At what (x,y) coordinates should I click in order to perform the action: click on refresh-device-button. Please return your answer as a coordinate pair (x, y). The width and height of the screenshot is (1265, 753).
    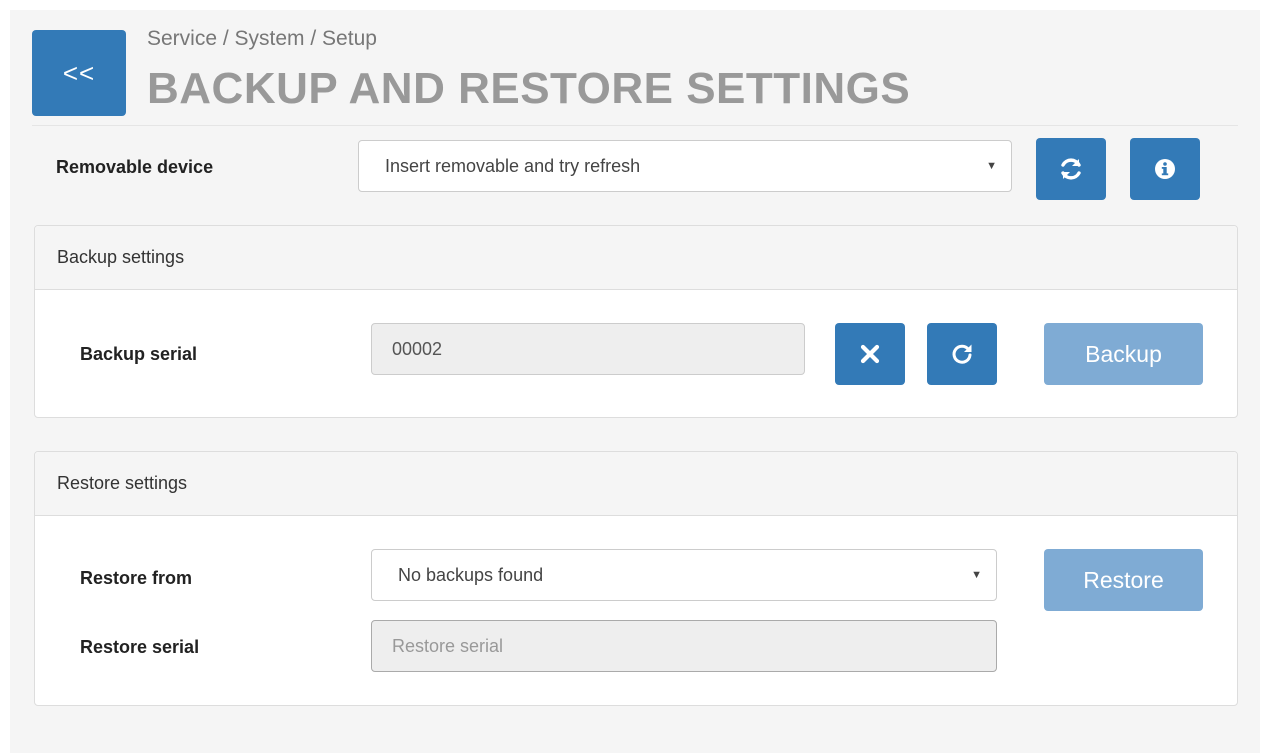
    Looking at the image, I should click on (1071, 169).